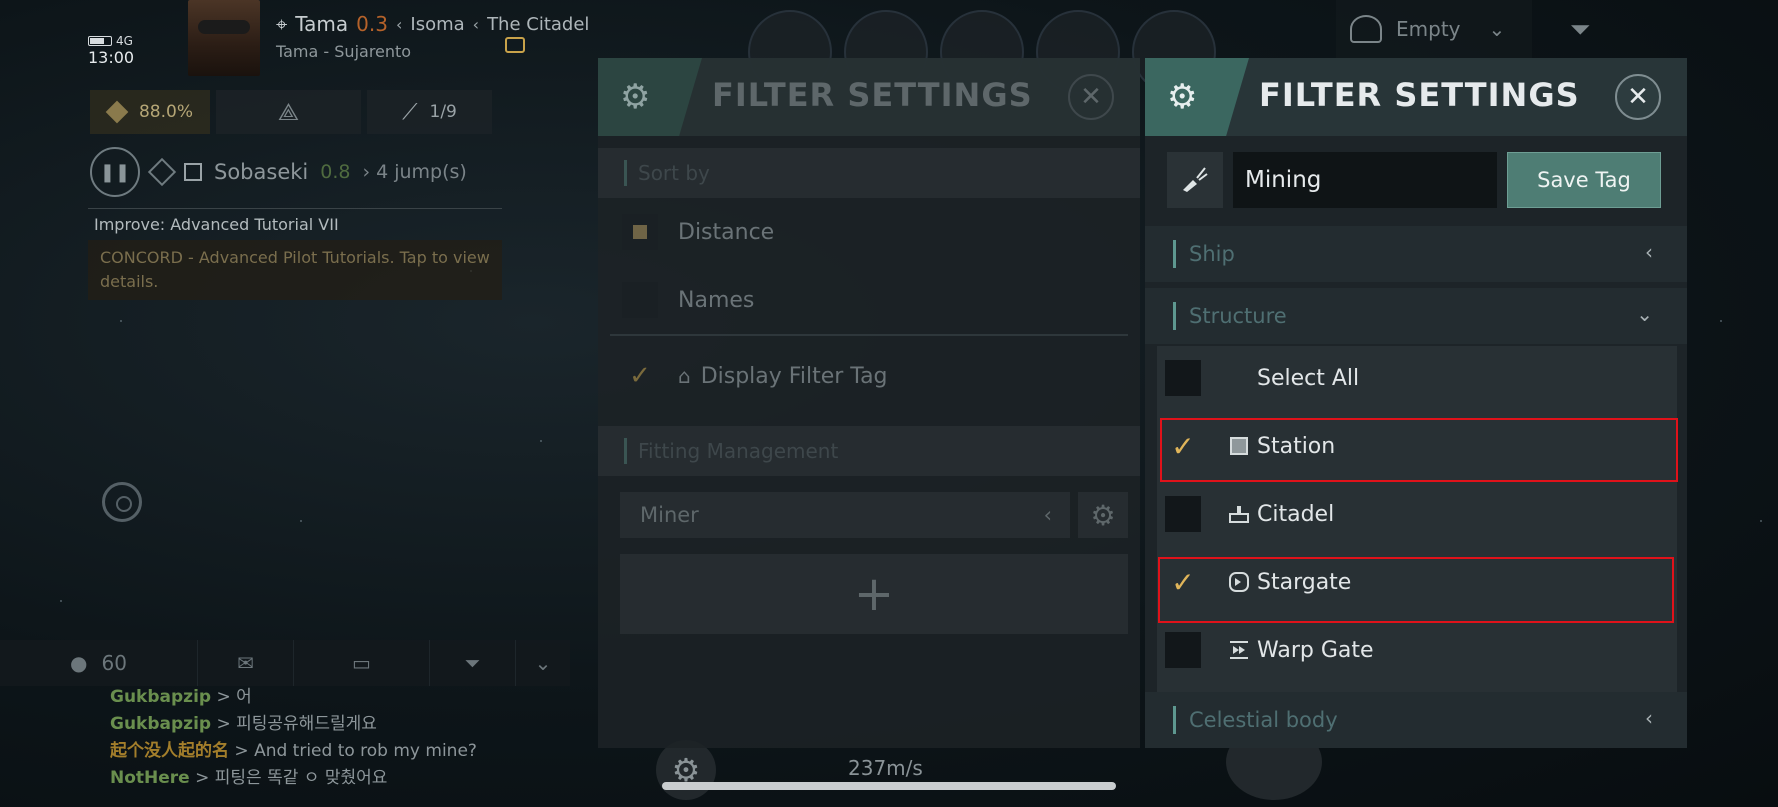  I want to click on progress-cell: ⟋ 1/9, so click(429, 112).